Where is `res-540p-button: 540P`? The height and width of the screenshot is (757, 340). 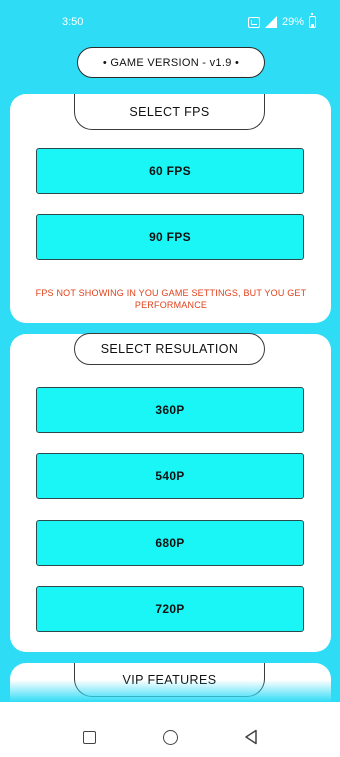
res-540p-button: 540P is located at coordinates (170, 476).